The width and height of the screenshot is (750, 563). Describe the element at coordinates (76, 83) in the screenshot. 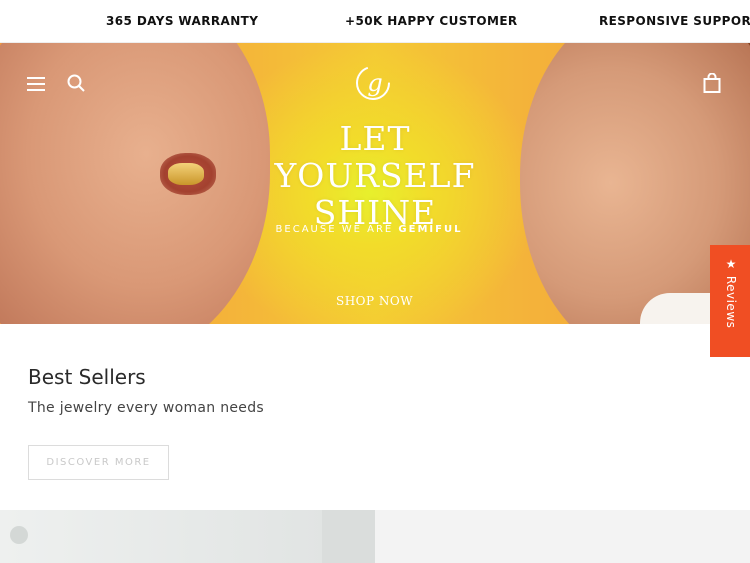

I see `search-icon` at that location.